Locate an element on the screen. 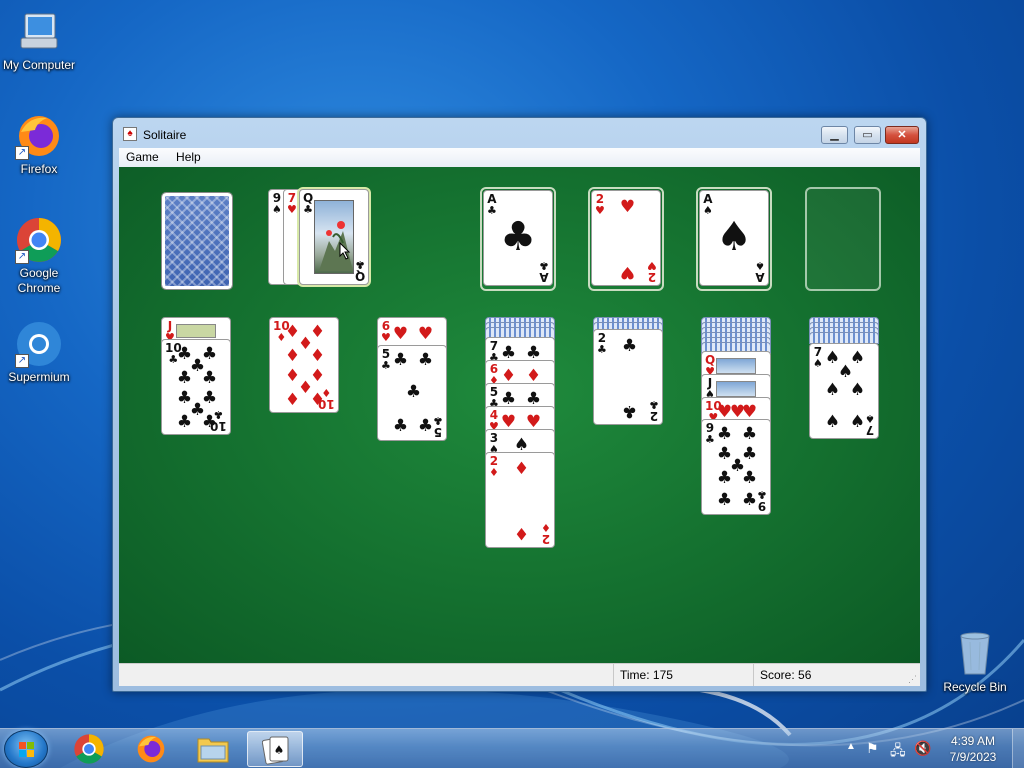 Image resolution: width=1024 pixels, height=768 pixels. taskbar: ♠ ▲ ⚑ 🖧 🔇 4:39 AM 7/9/2023 is located at coordinates (512, 748).